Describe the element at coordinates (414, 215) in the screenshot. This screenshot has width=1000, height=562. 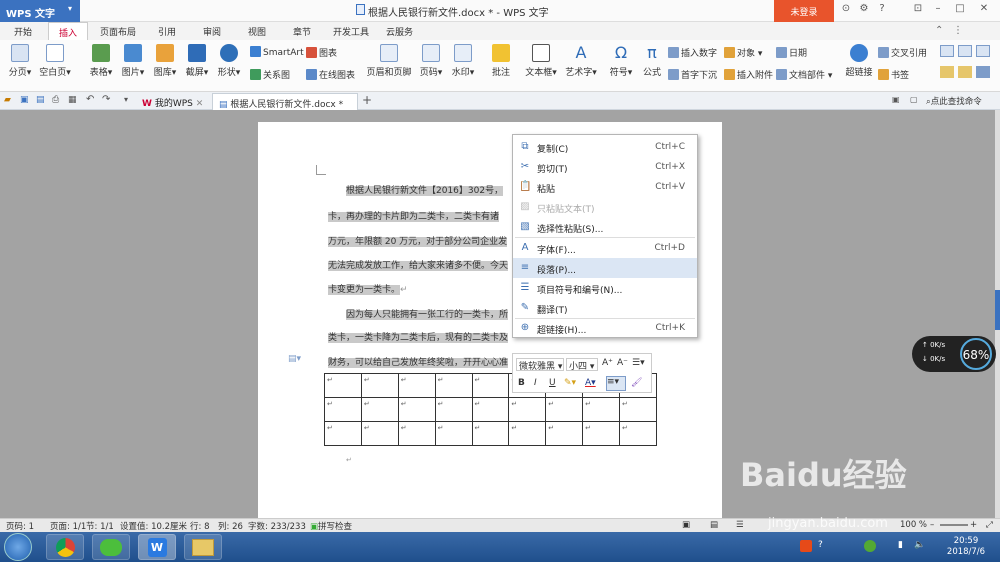
I see `doc-line-2: 卡，再办理的卡片即为二类卡，二类卡有诸` at that location.